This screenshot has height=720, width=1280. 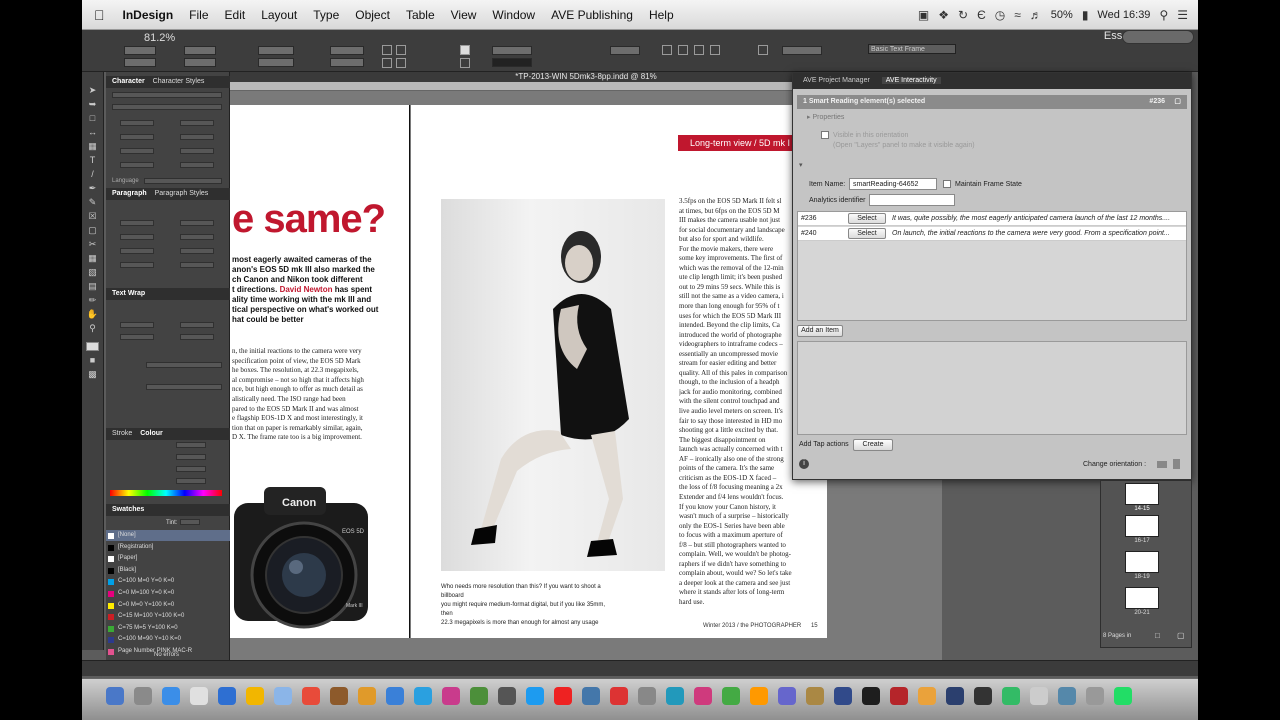 I want to click on swatch-row: [Paper], so click(x=168, y=558).